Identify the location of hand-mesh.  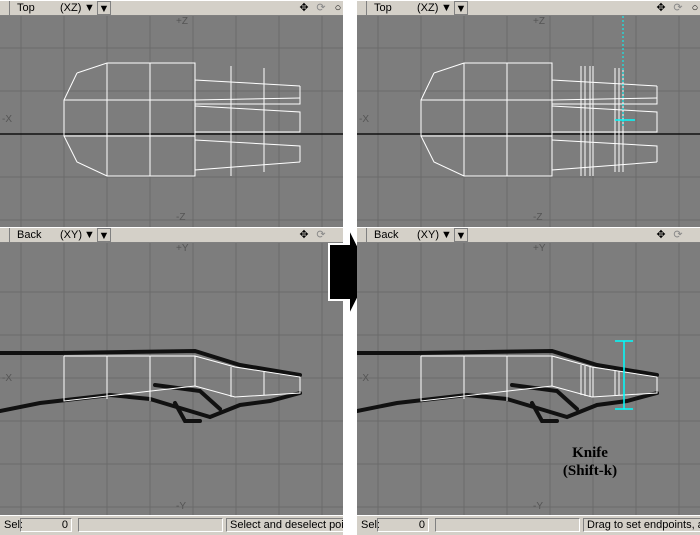
(182, 119).